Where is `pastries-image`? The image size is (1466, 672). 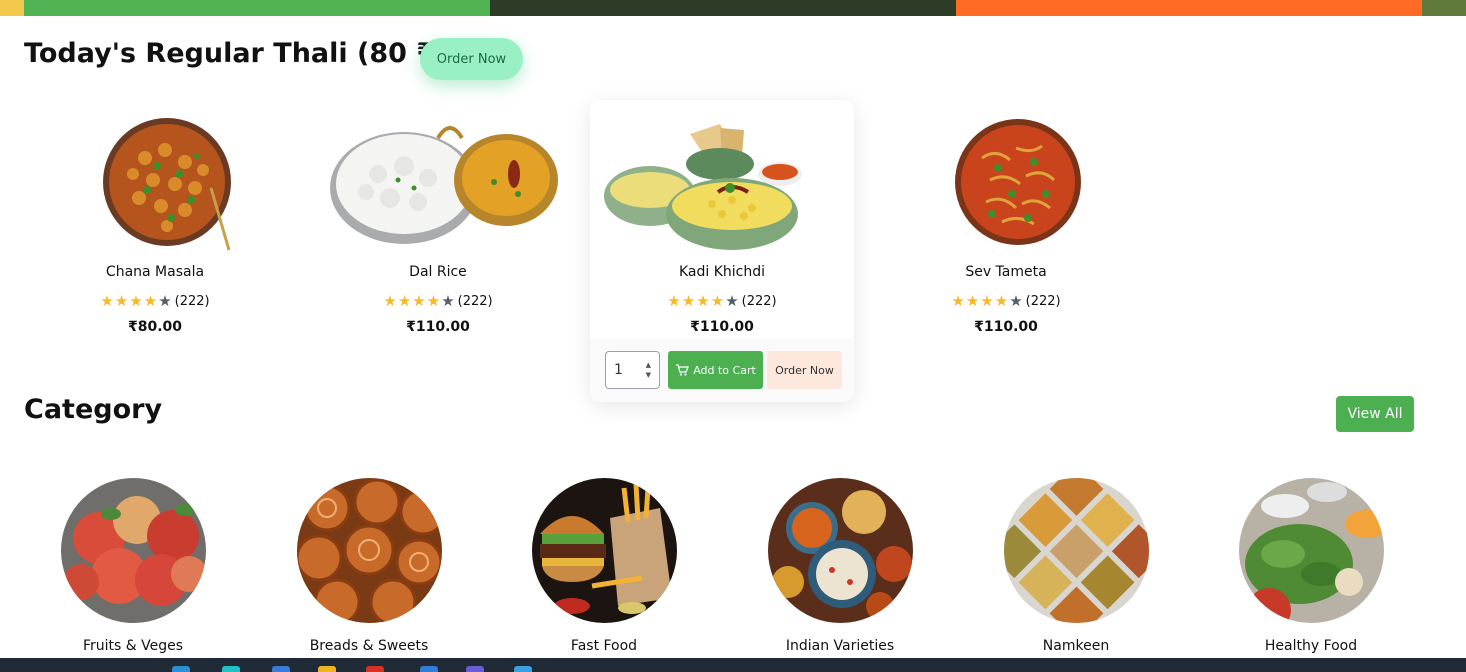 pastries-image is located at coordinates (369, 550).